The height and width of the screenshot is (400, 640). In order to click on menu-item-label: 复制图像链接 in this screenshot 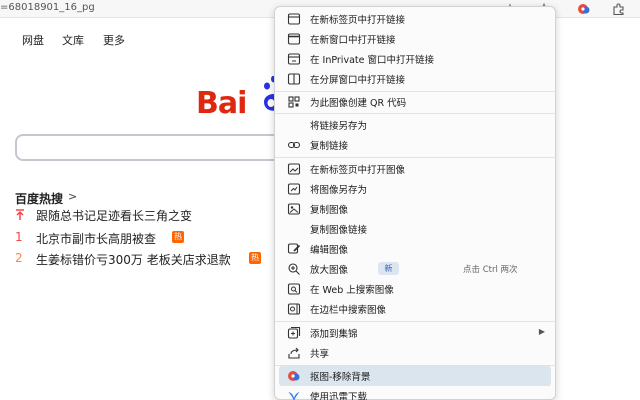, I will do `click(339, 230)`.